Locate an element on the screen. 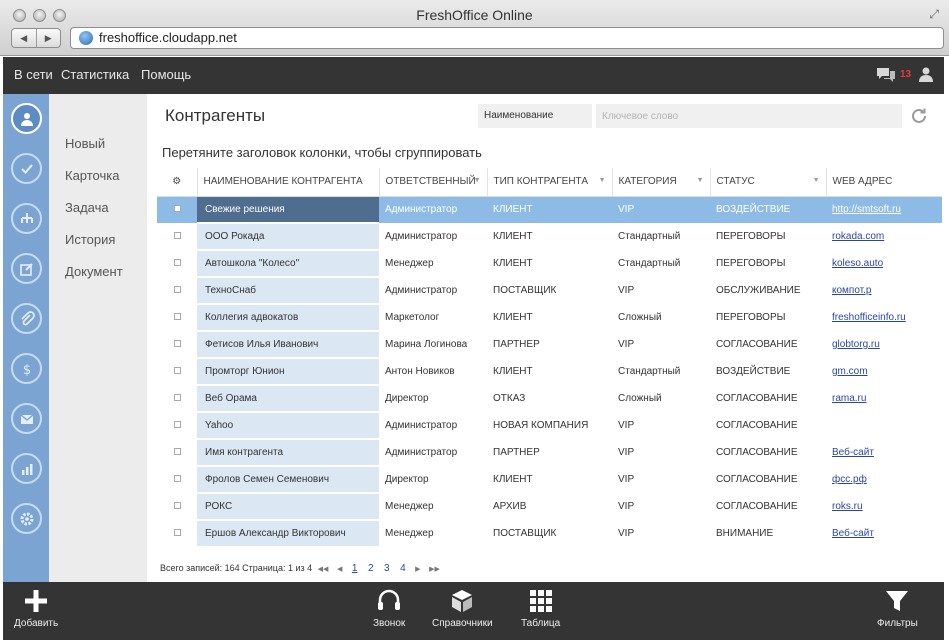  page-link: 1 is located at coordinates (355, 568).